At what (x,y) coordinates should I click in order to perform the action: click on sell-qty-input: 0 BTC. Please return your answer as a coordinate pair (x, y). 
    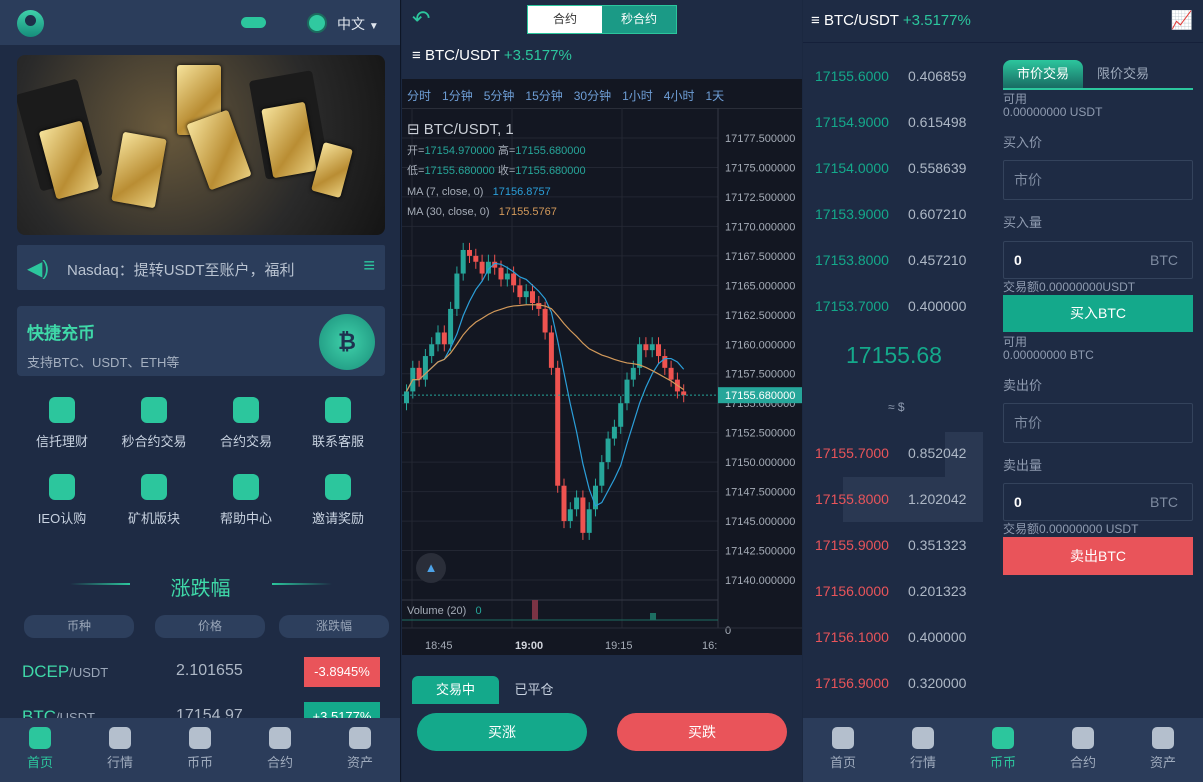
    Looking at the image, I should click on (1098, 502).